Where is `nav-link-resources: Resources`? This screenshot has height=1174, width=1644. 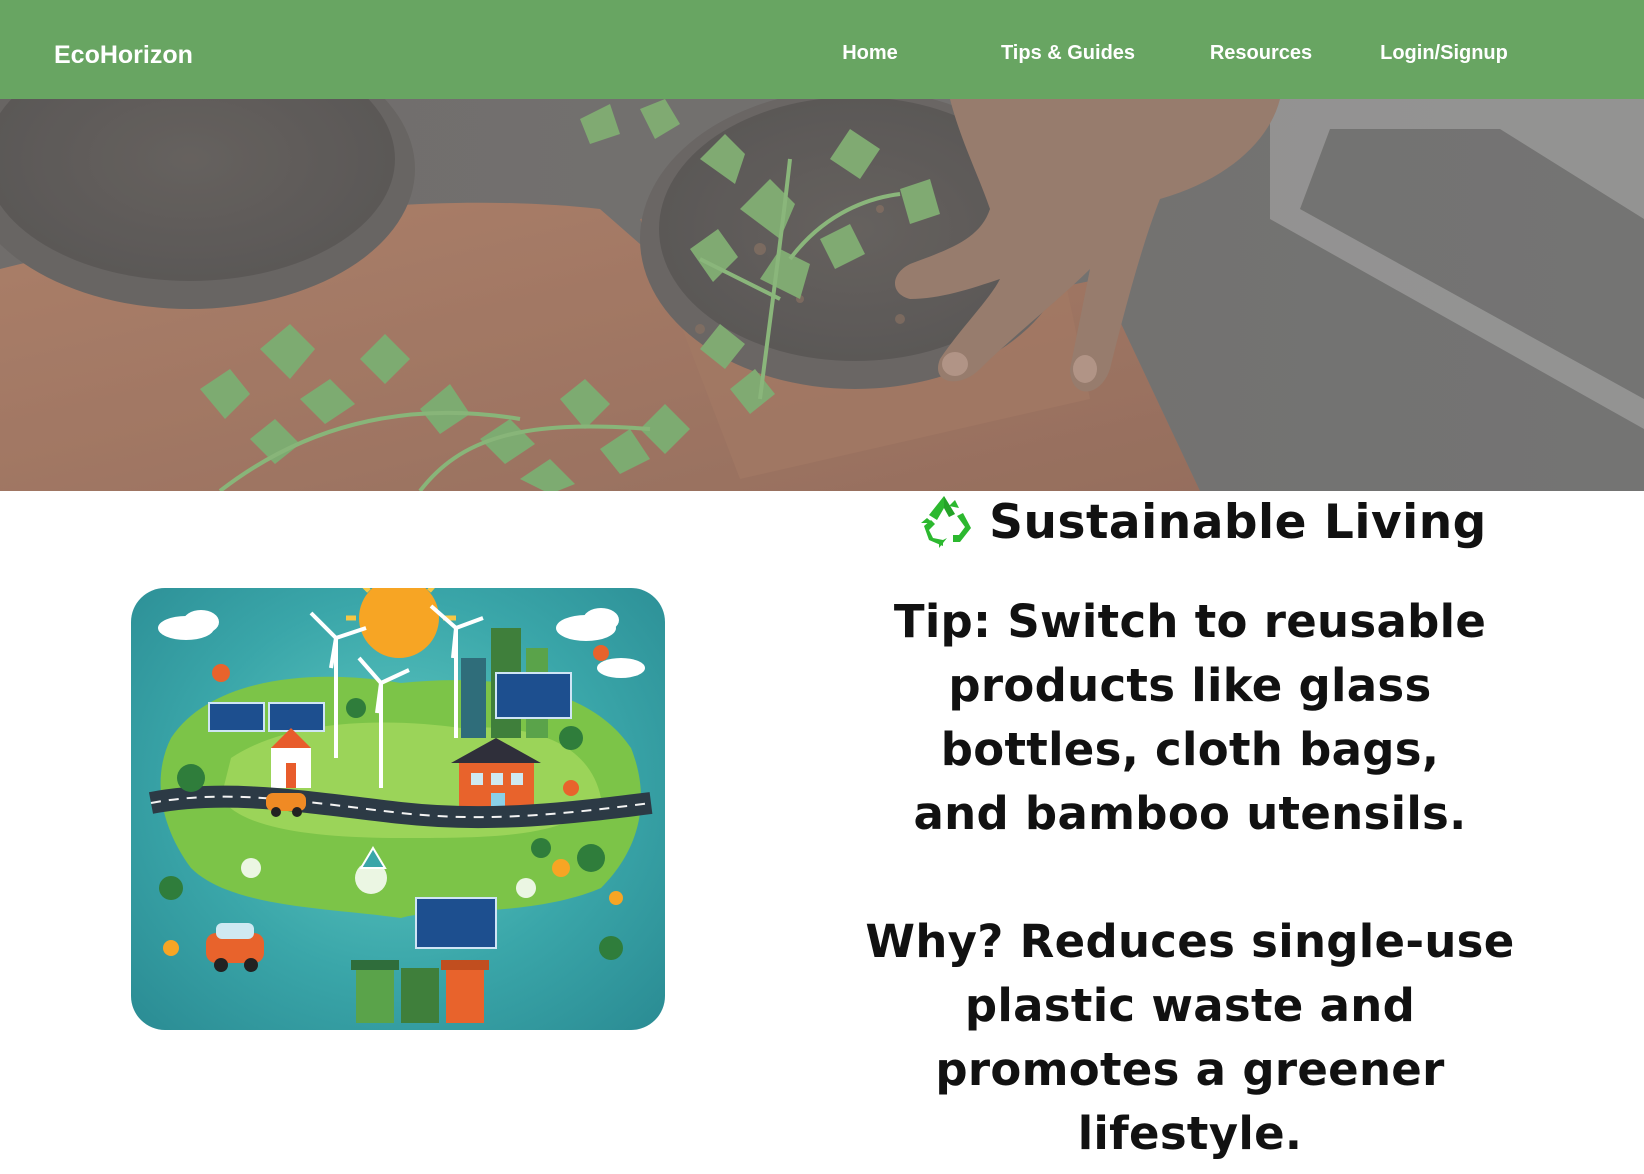 nav-link-resources: Resources is located at coordinates (1261, 53).